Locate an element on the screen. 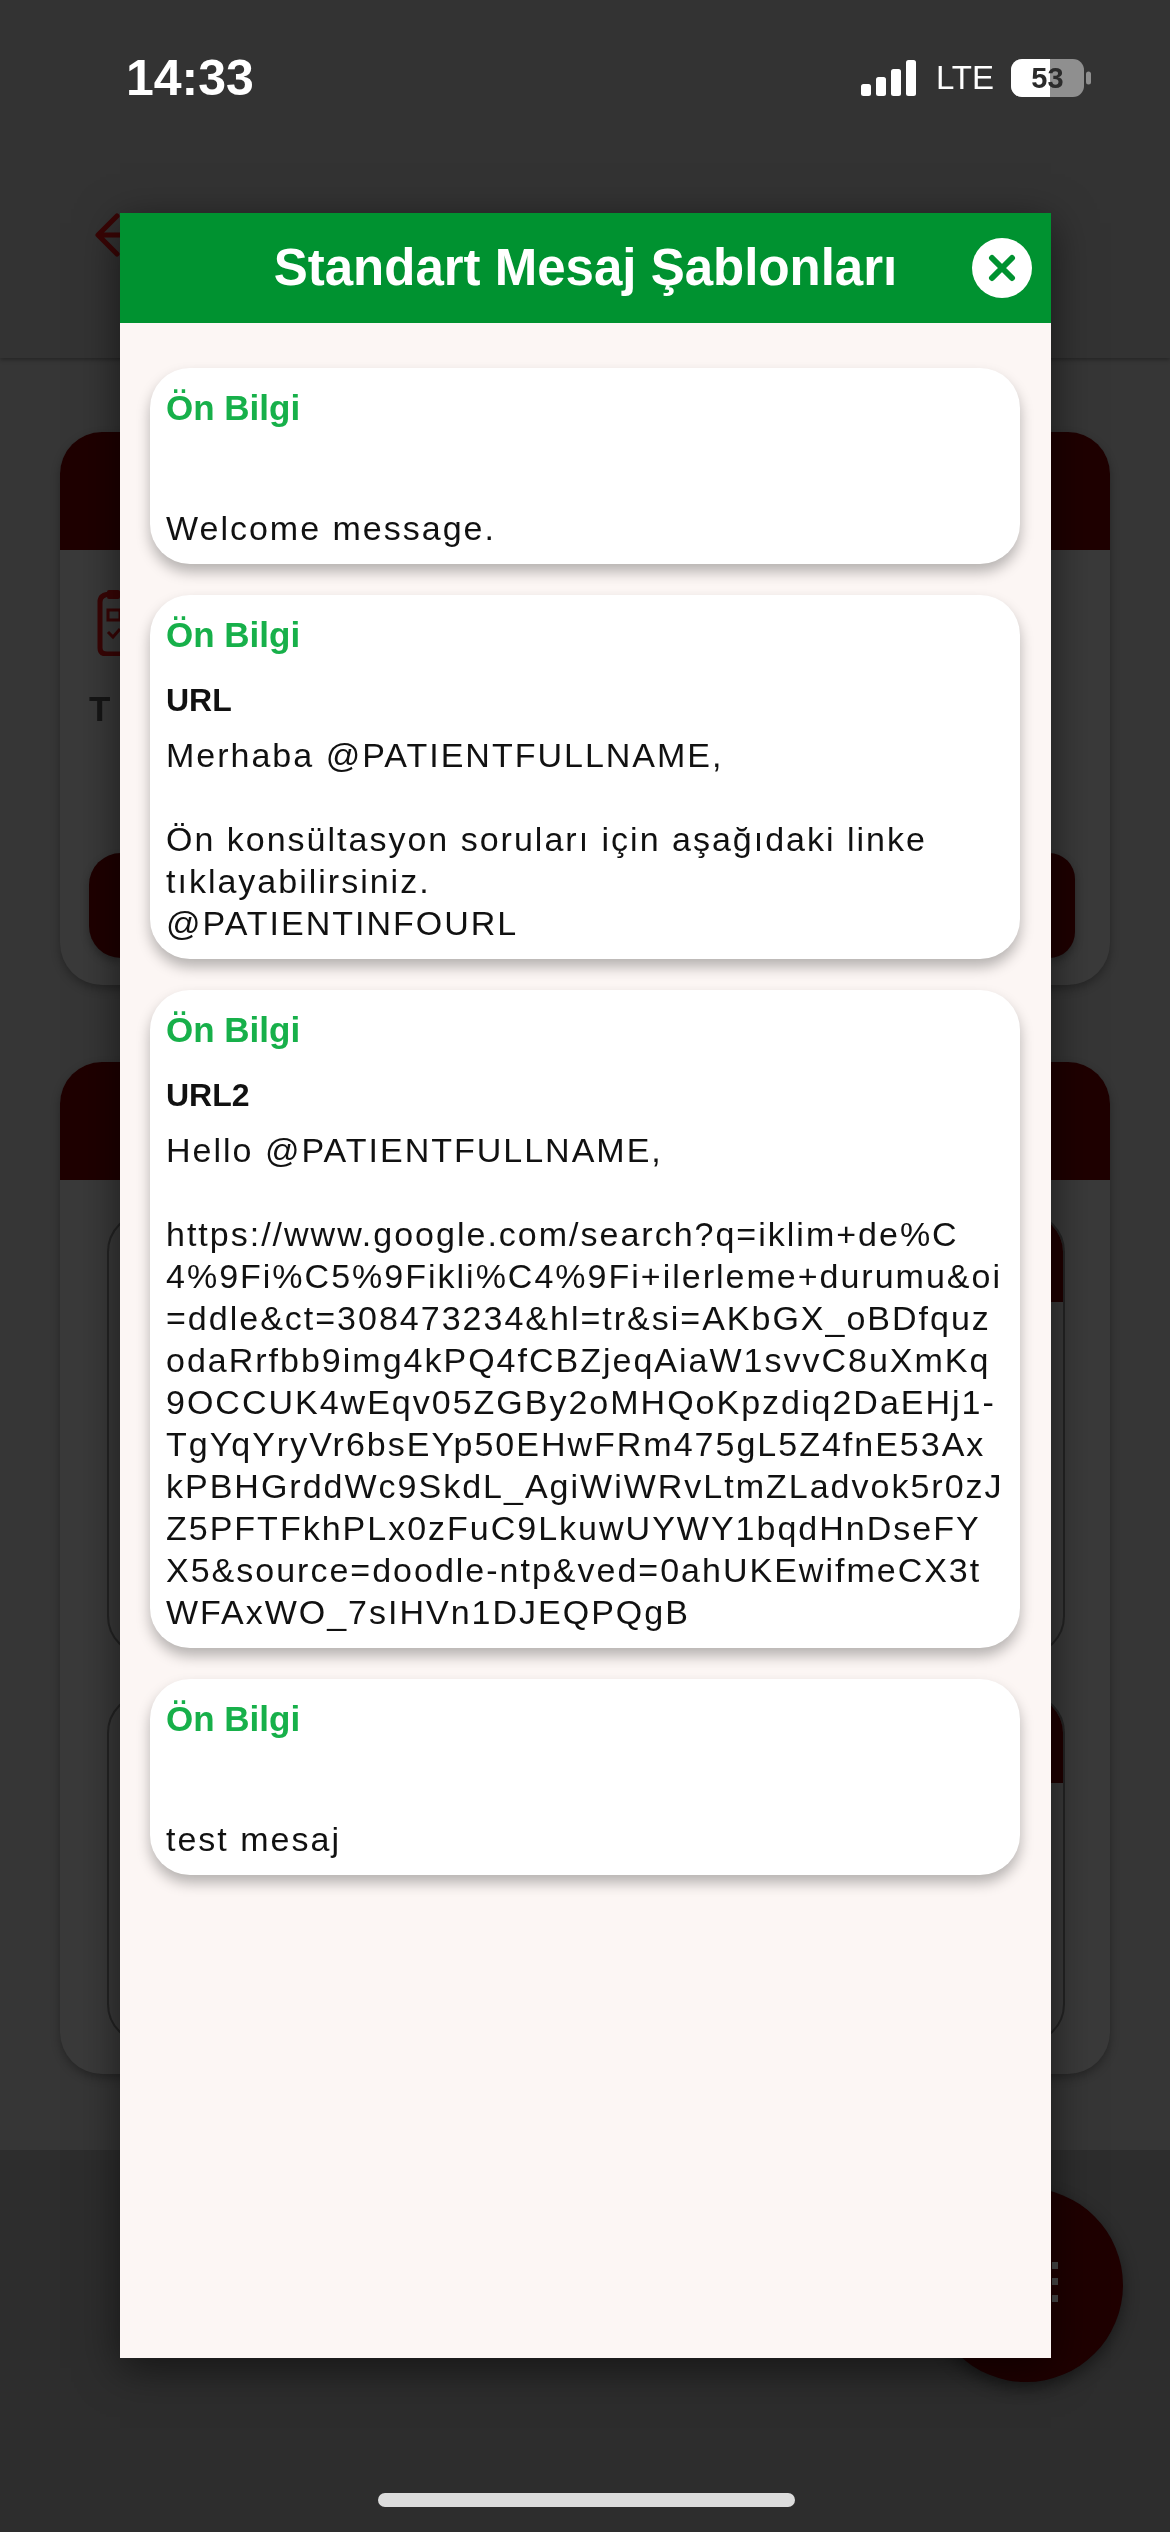 The height and width of the screenshot is (2532, 1170). signal-icon is located at coordinates (888, 78).